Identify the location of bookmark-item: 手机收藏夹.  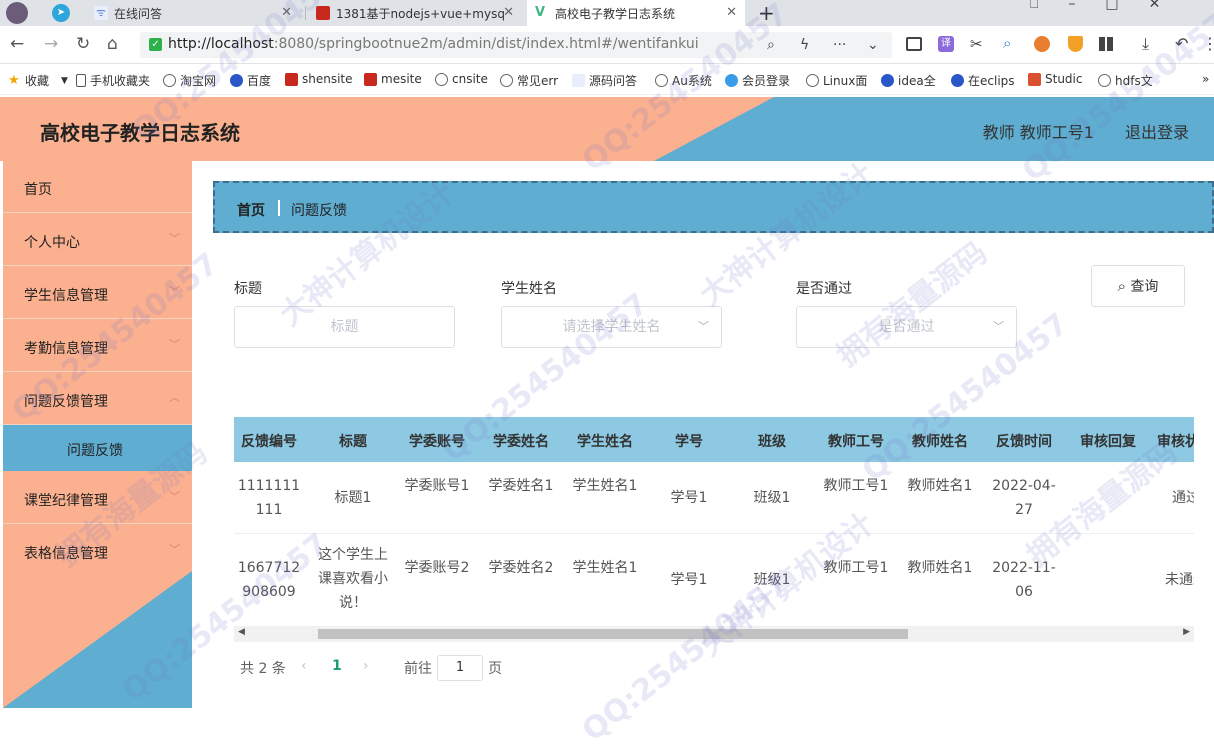
(113, 80).